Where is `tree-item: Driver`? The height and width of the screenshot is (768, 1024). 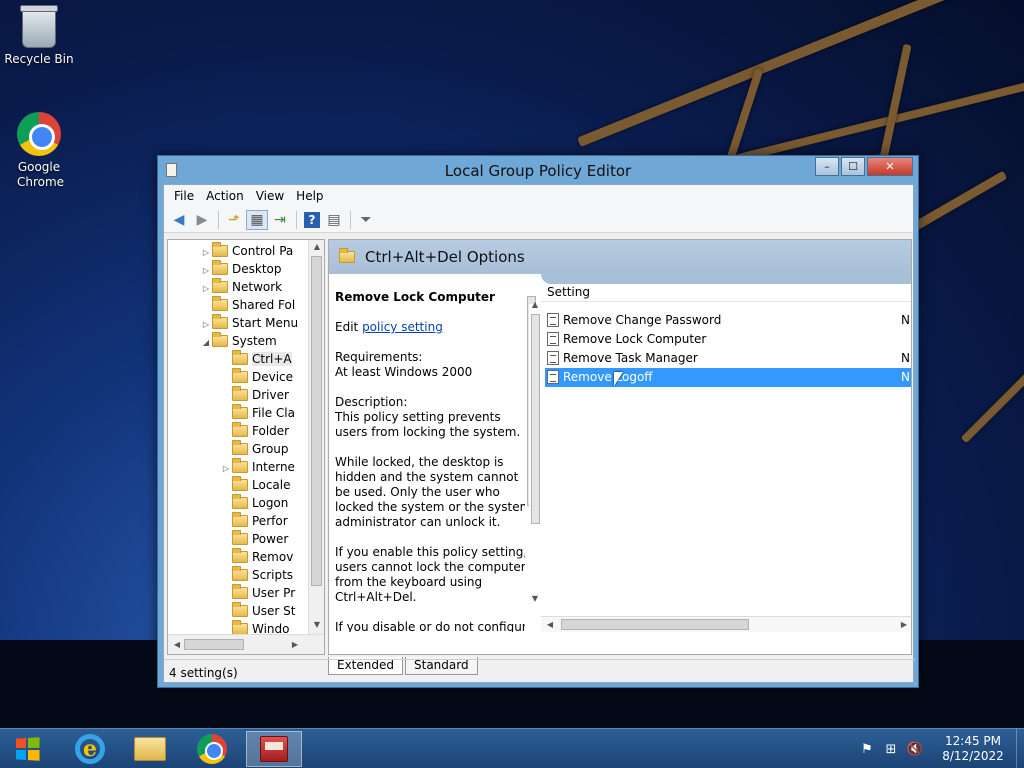 tree-item: Driver is located at coordinates (254, 395).